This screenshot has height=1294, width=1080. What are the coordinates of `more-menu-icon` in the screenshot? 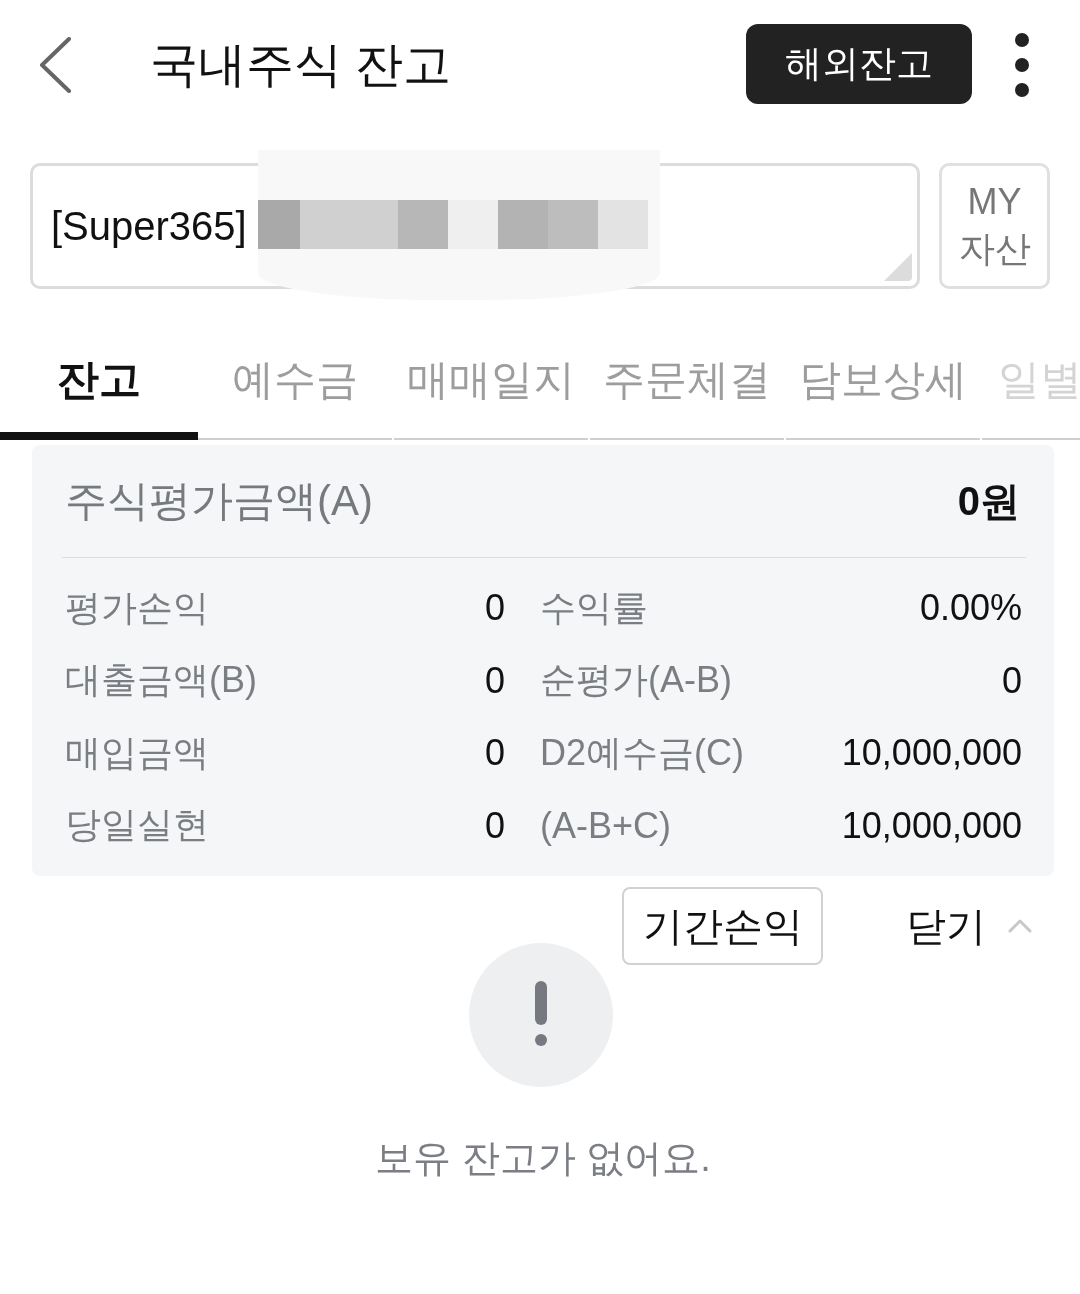 It's located at (1022, 65).